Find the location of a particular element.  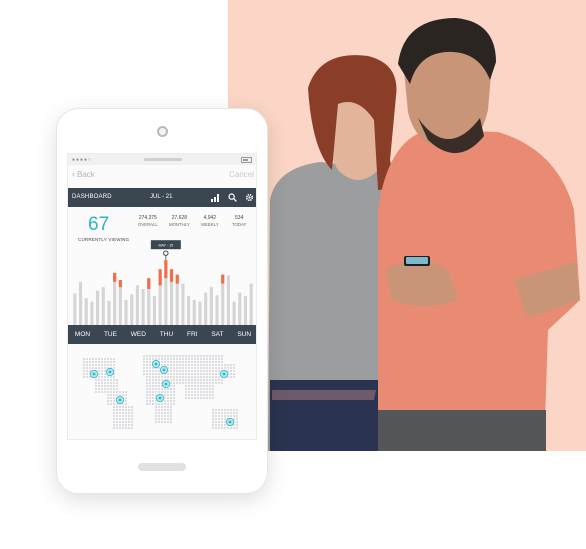

day-label: SUN is located at coordinates (244, 334).